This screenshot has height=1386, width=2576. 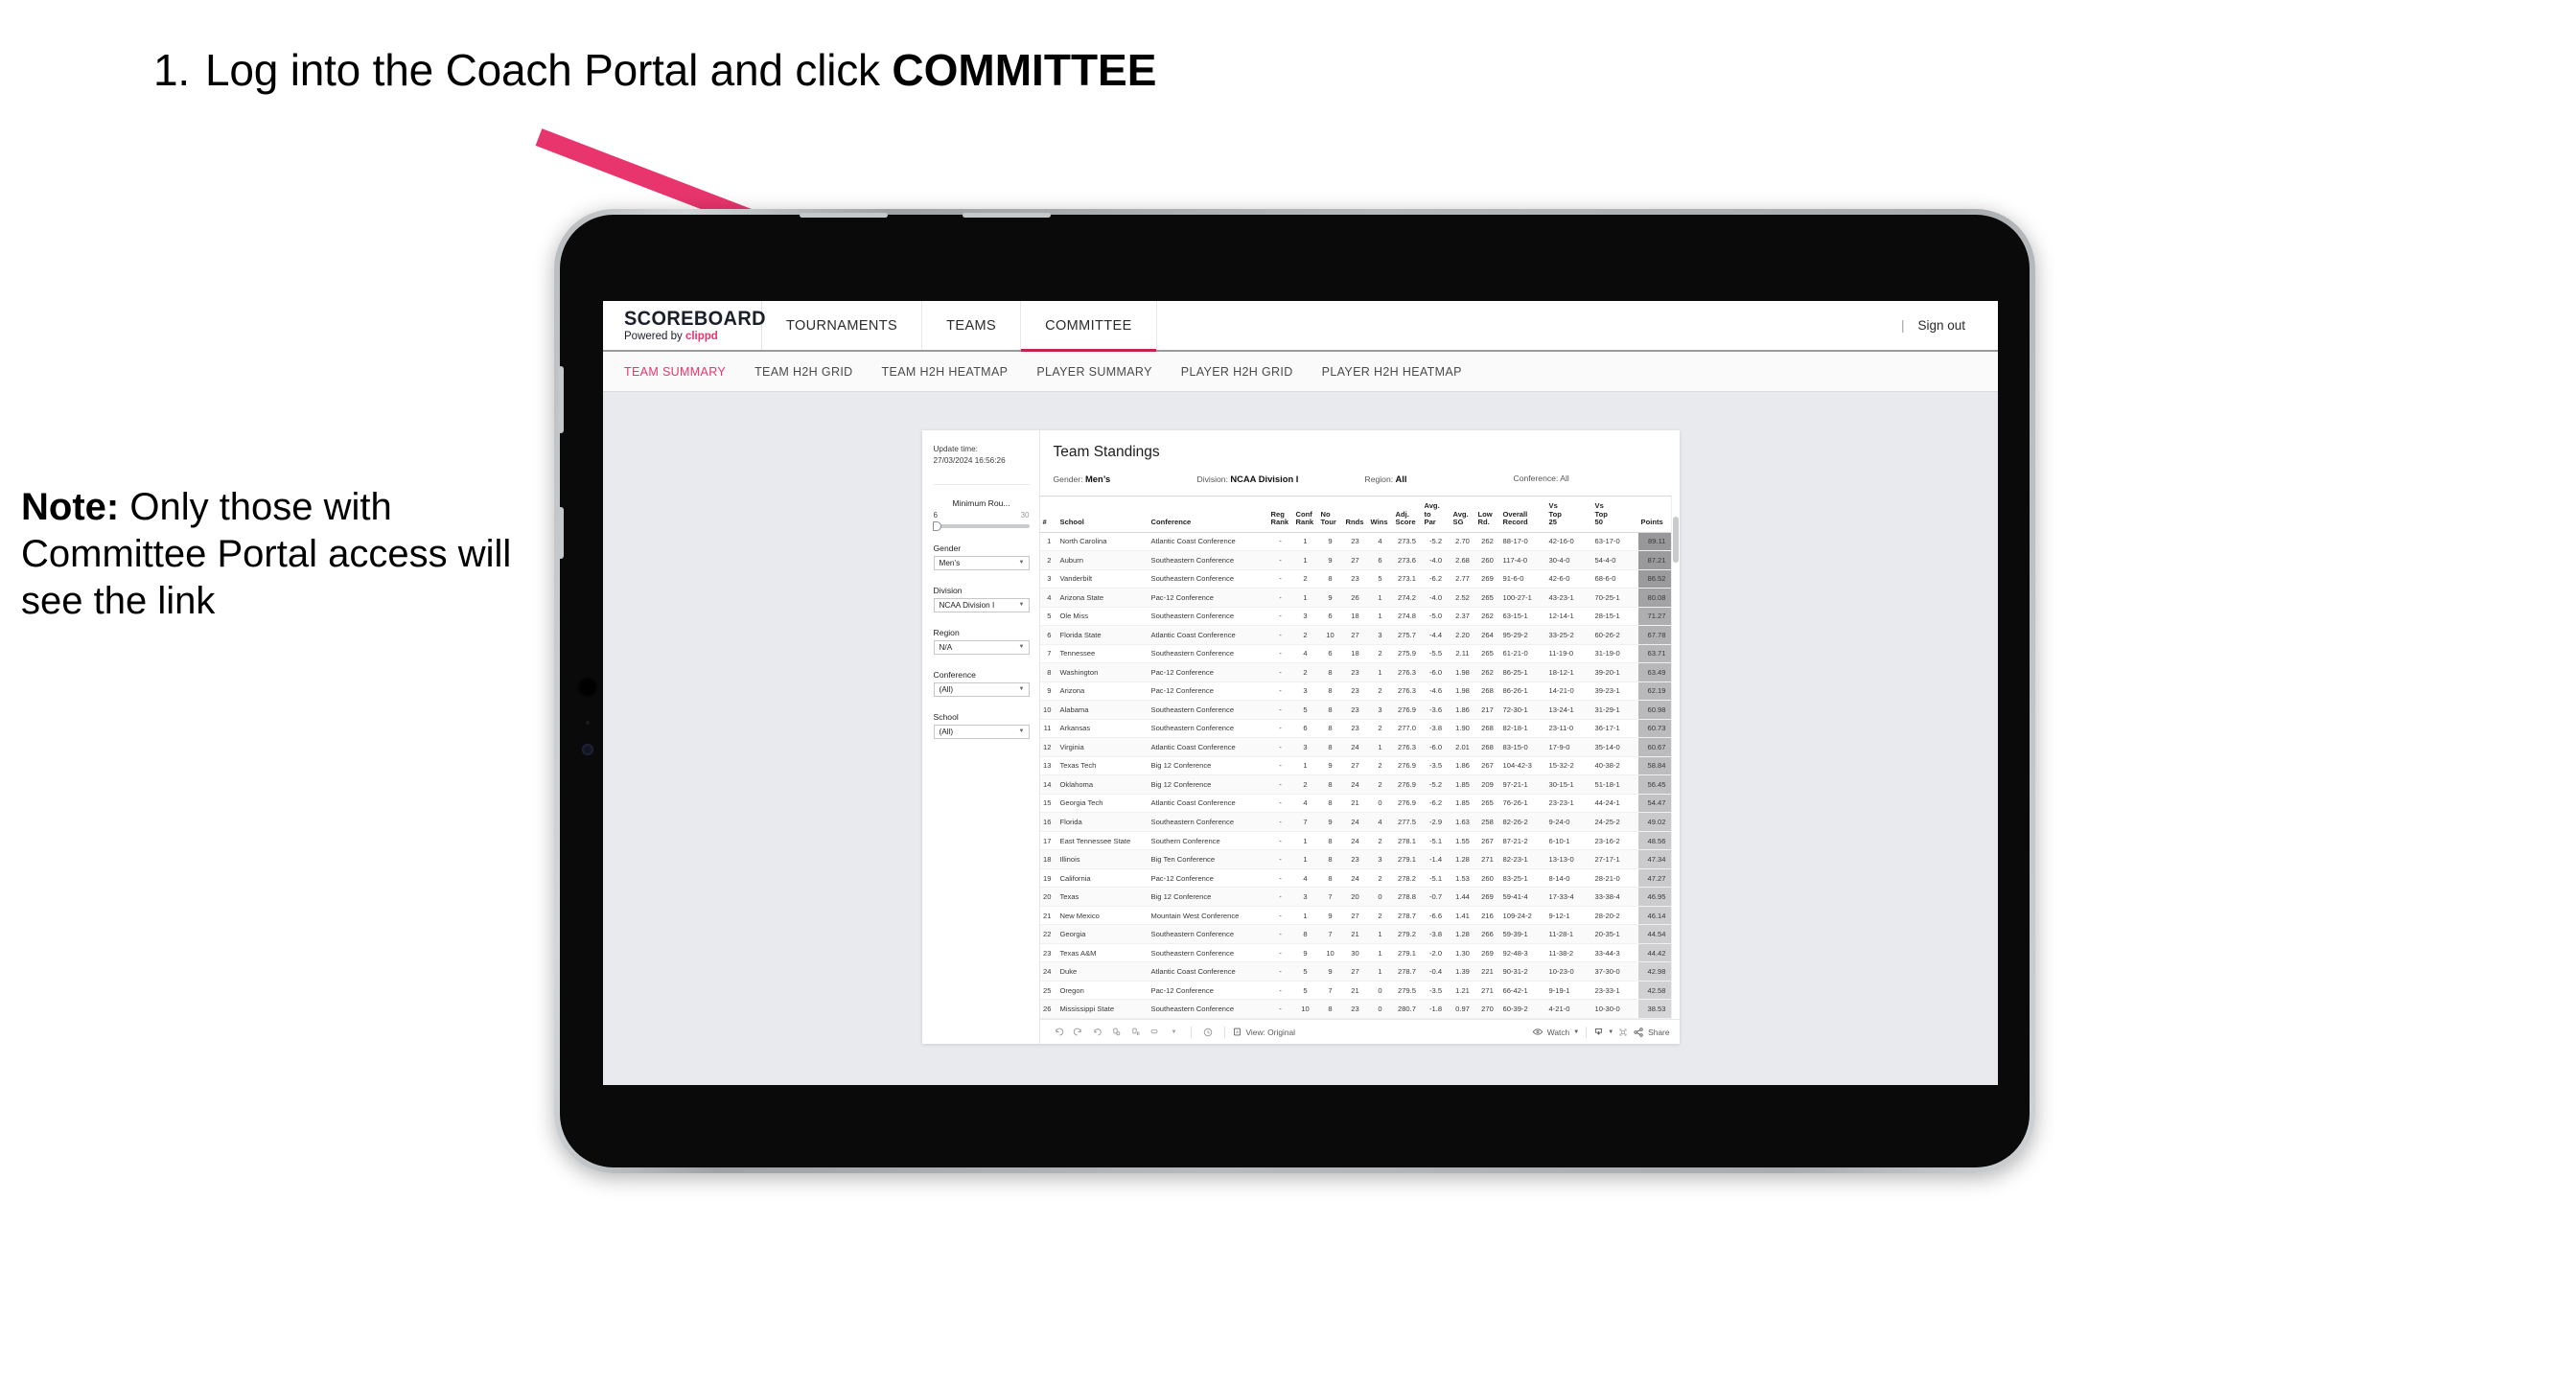 What do you see at coordinates (982, 605) in the screenshot?
I see `division-dropdown: NCAA Division I ▼` at bounding box center [982, 605].